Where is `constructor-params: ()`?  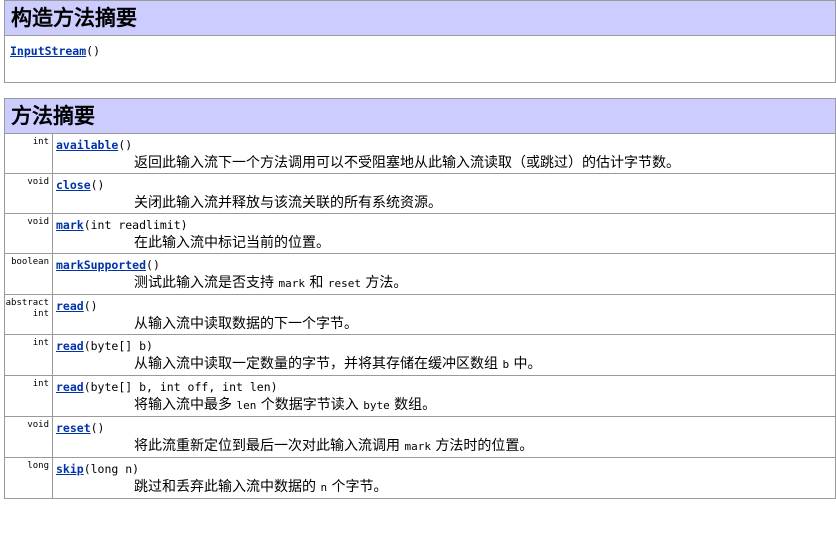
constructor-params: () is located at coordinates (93, 51).